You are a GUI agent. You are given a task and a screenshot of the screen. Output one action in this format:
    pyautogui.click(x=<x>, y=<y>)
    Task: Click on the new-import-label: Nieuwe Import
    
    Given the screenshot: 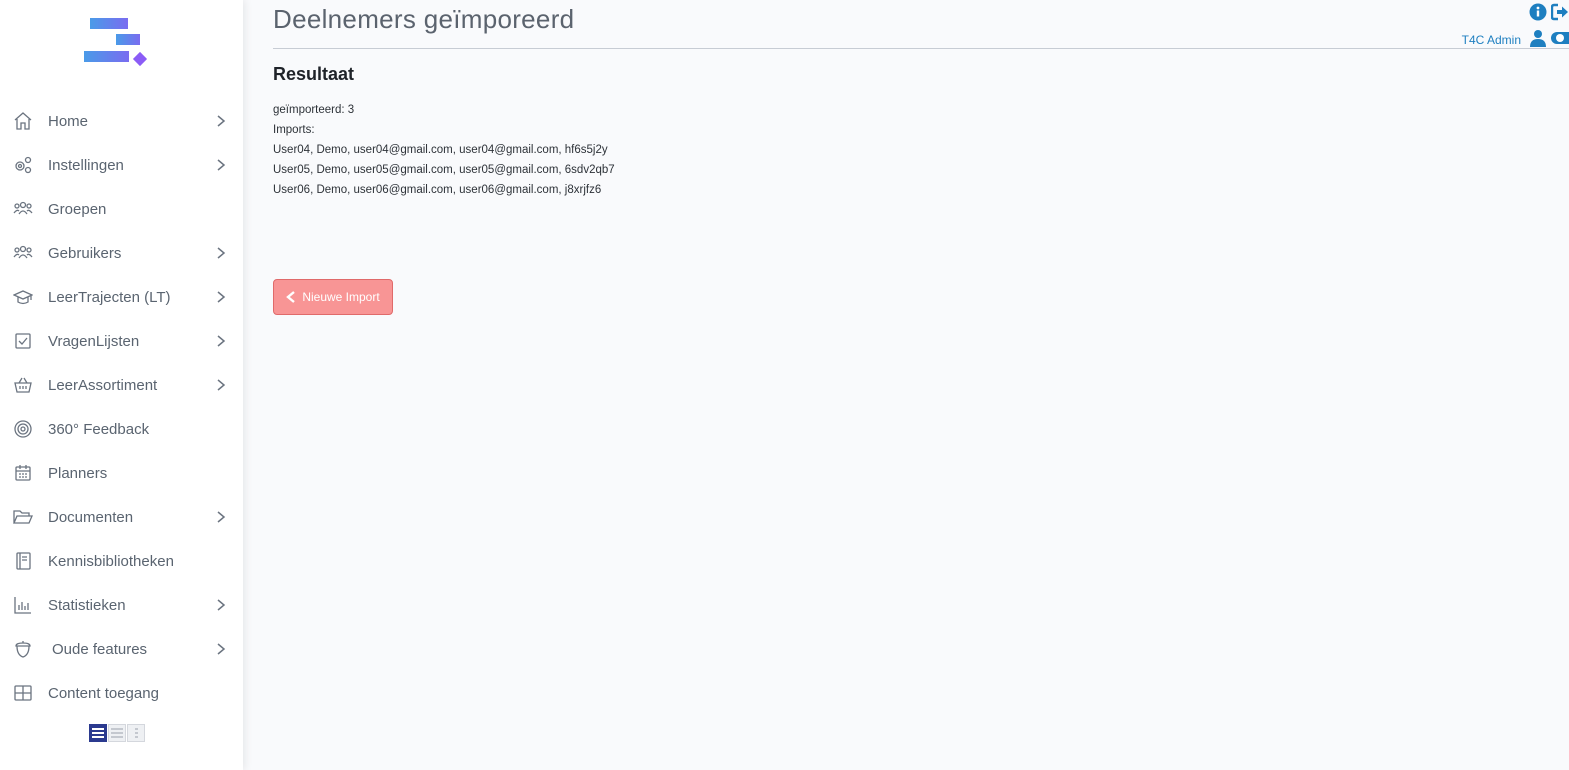 What is the action you would take?
    pyautogui.click(x=341, y=297)
    